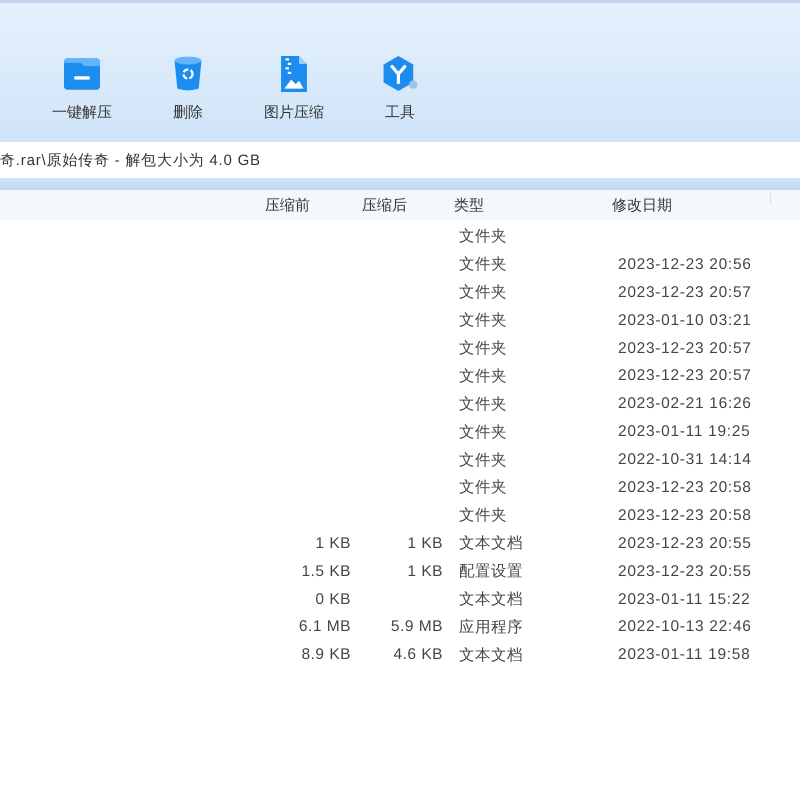  I want to click on table-cell-text: 2023-12-23 20:56, so click(684, 265).